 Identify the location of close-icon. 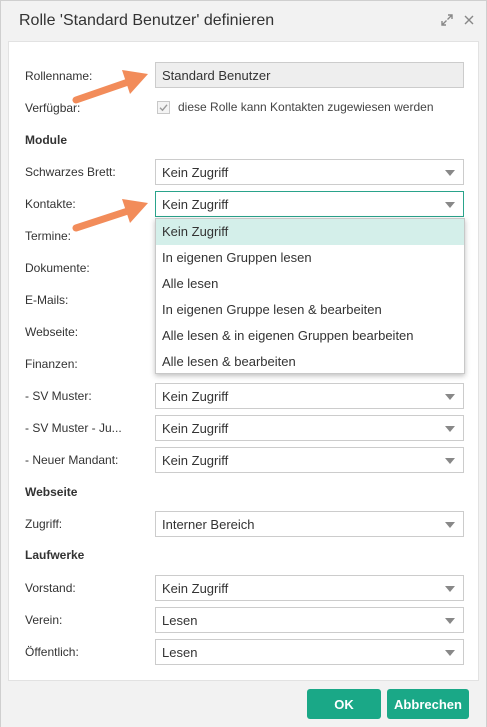
(469, 20).